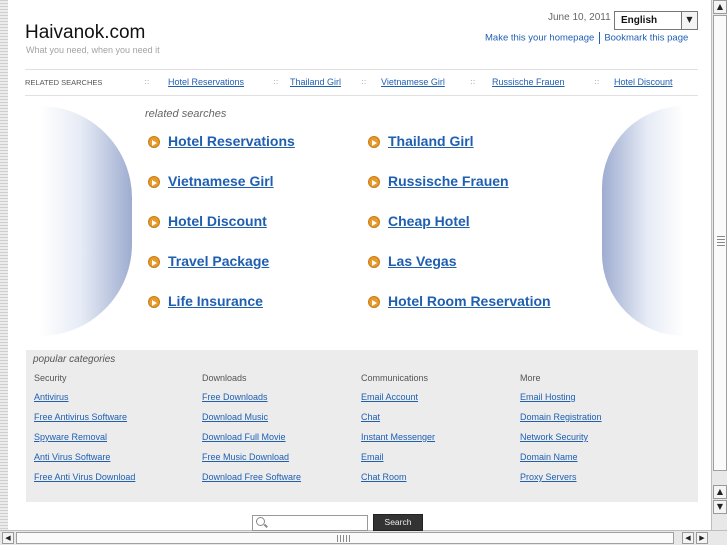 The image size is (727, 545). Describe the element at coordinates (85, 33) in the screenshot. I see `site-logo: Haivanok.com` at that location.